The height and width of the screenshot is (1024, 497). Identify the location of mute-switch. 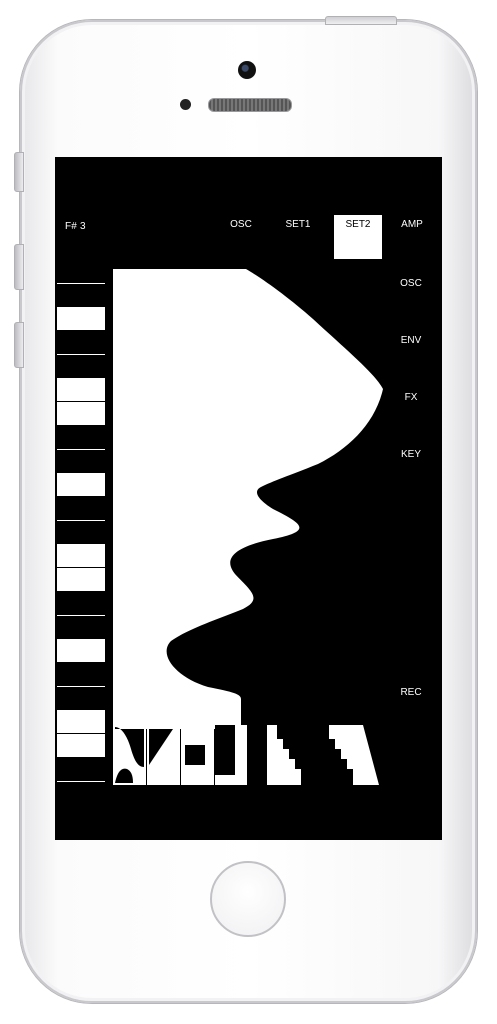
(19, 172).